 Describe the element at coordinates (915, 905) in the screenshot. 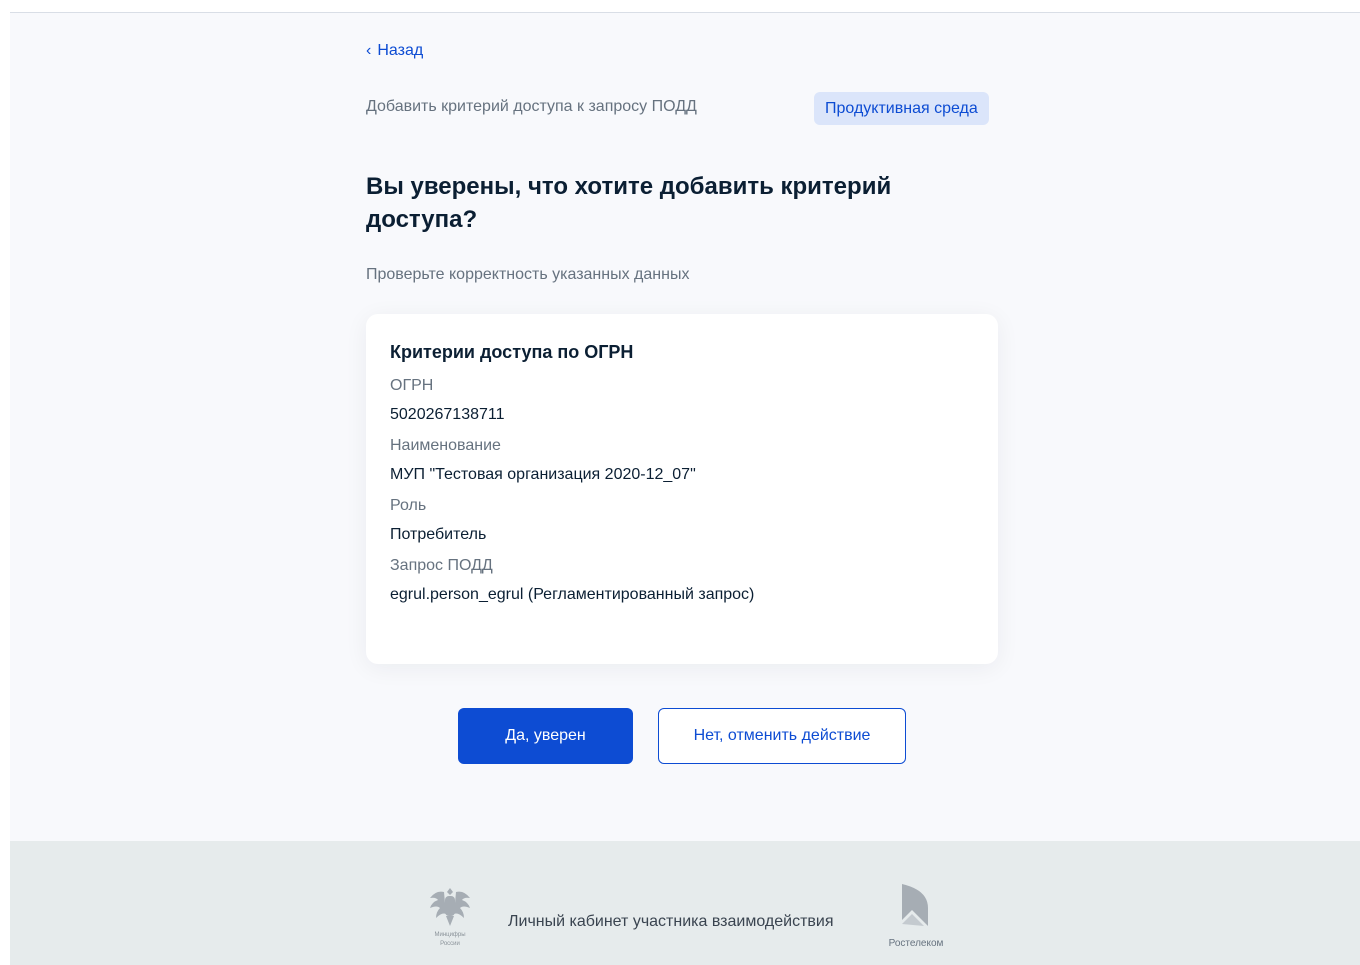

I see `rostelecom-icon` at that location.